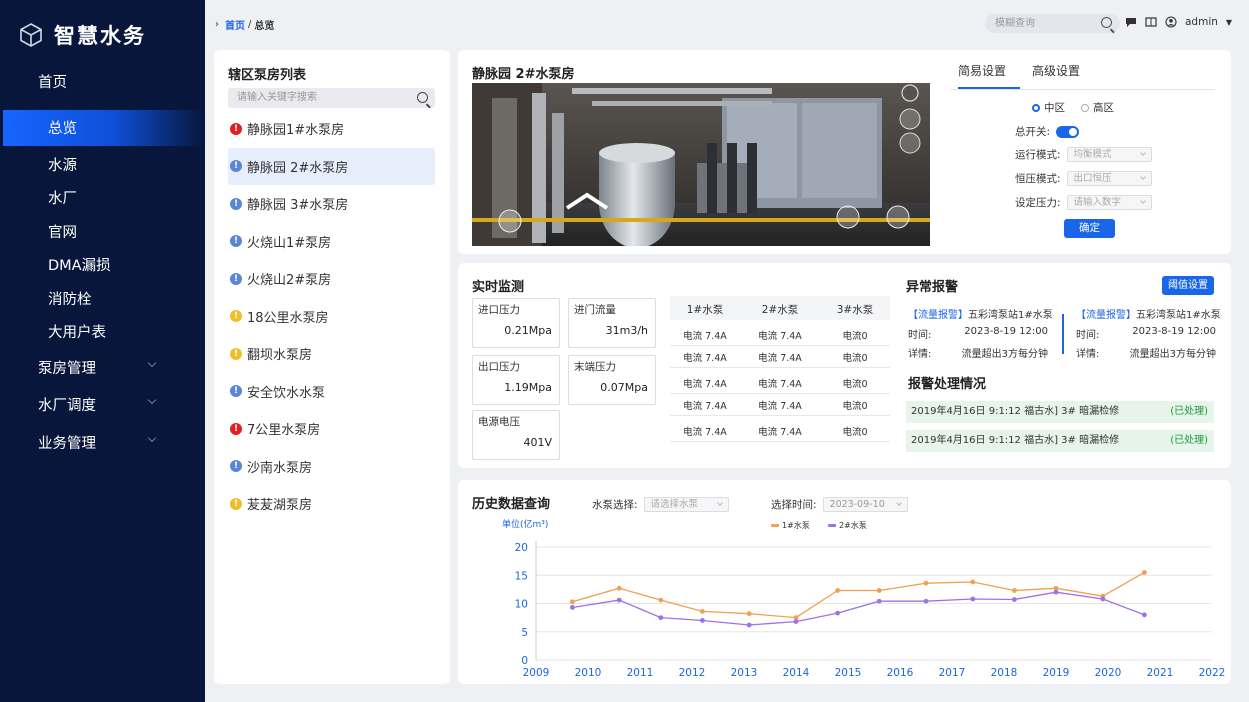  What do you see at coordinates (1015, 23) in the screenshot?
I see `global-search-placeholder: 模糊查询` at bounding box center [1015, 23].